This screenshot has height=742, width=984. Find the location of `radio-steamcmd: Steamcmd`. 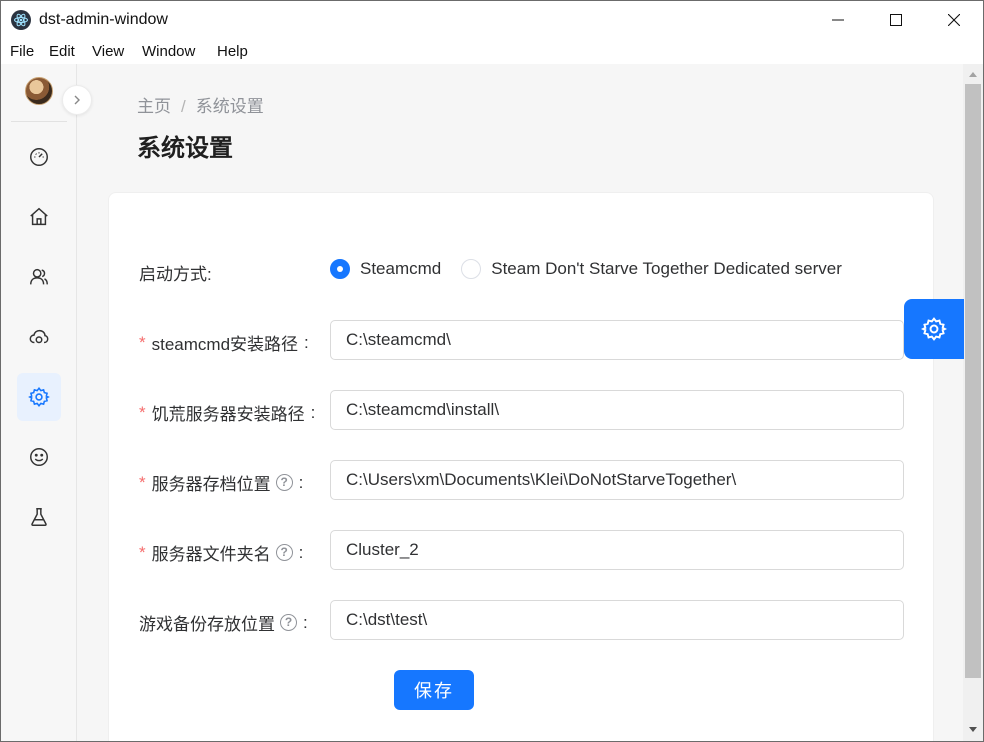

radio-steamcmd: Steamcmd is located at coordinates (385, 269).